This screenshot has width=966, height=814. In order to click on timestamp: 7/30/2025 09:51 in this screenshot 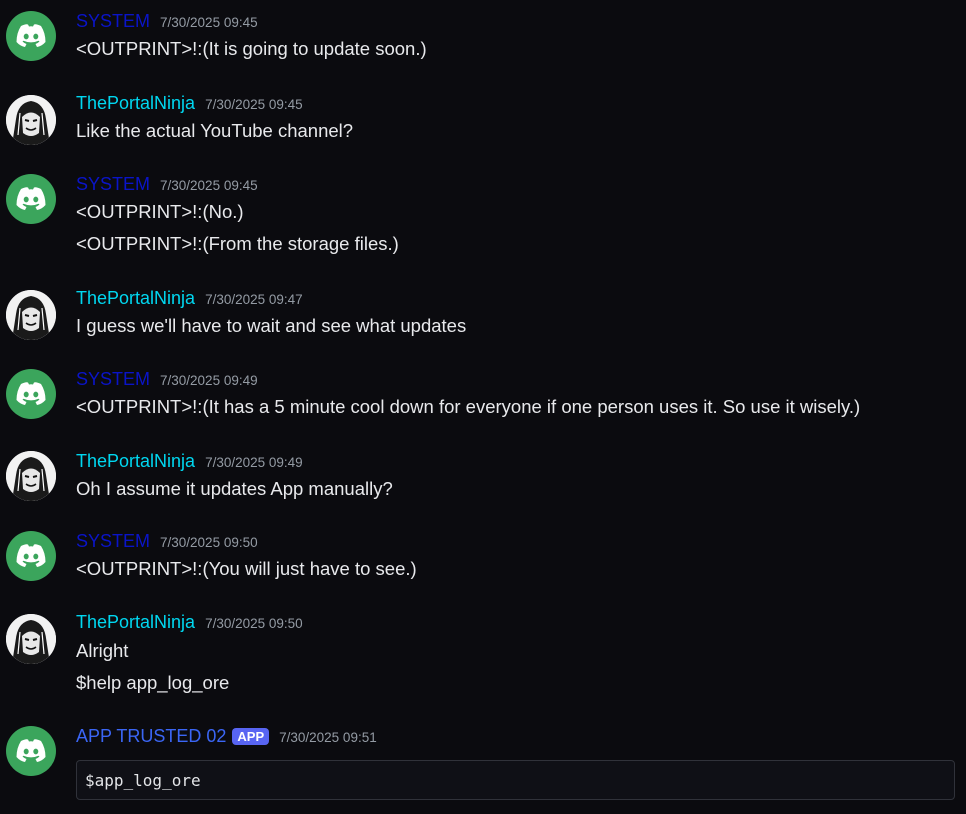, I will do `click(328, 737)`.